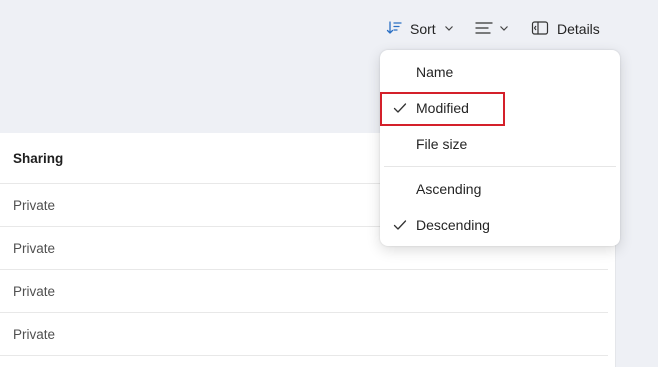 This screenshot has height=367, width=658. I want to click on sort-button: Sort, so click(420, 29).